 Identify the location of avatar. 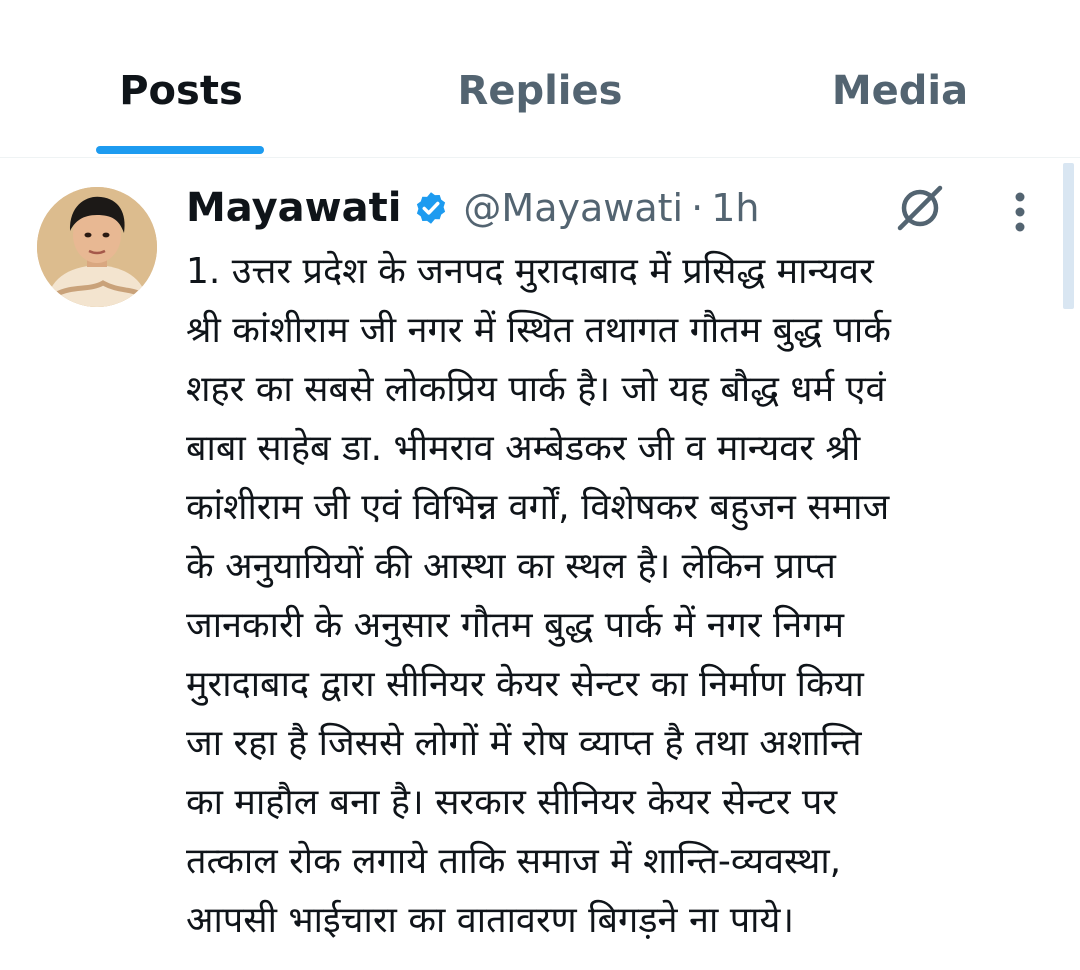
(97, 247).